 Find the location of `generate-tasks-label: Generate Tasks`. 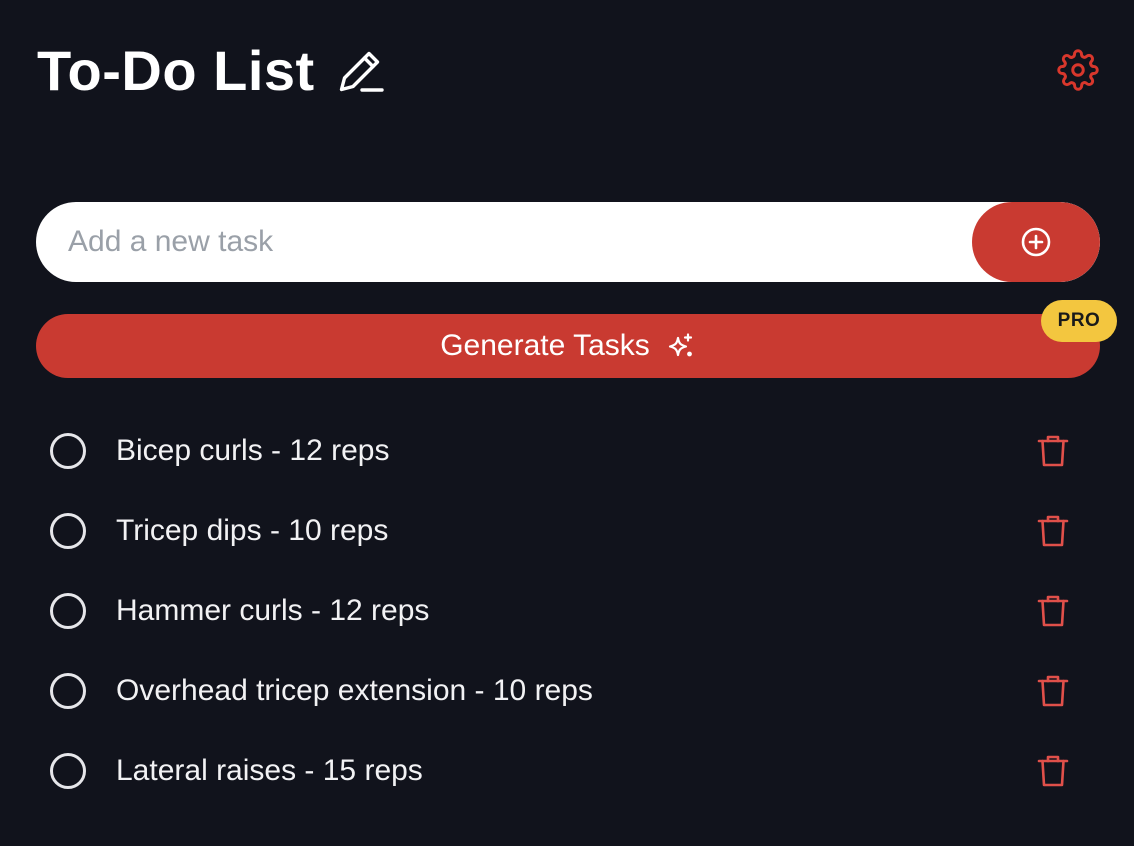

generate-tasks-label: Generate Tasks is located at coordinates (545, 345).